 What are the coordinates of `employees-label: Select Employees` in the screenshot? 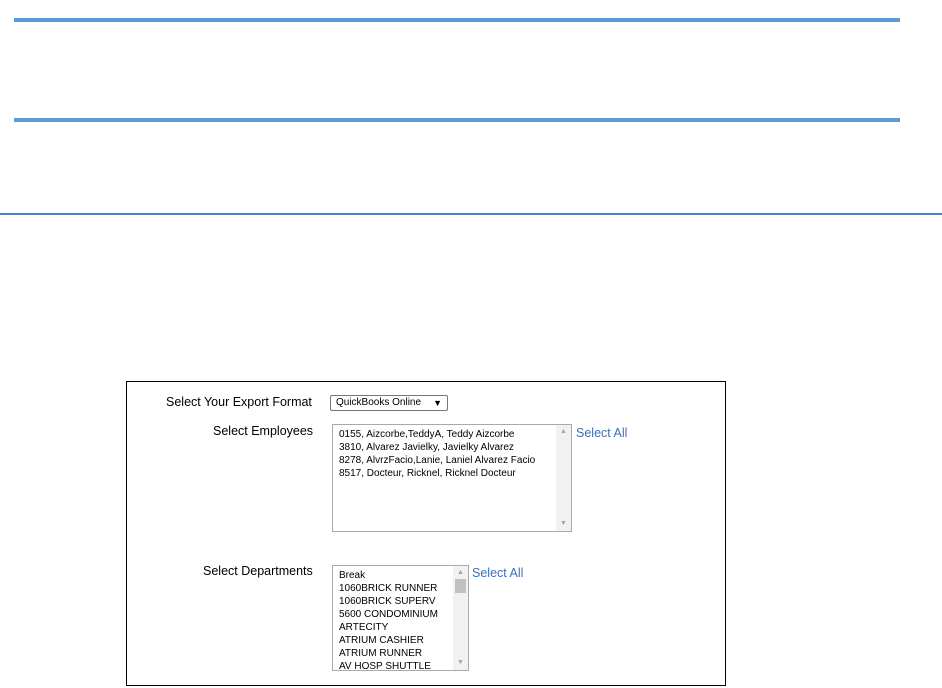 It's located at (263, 431).